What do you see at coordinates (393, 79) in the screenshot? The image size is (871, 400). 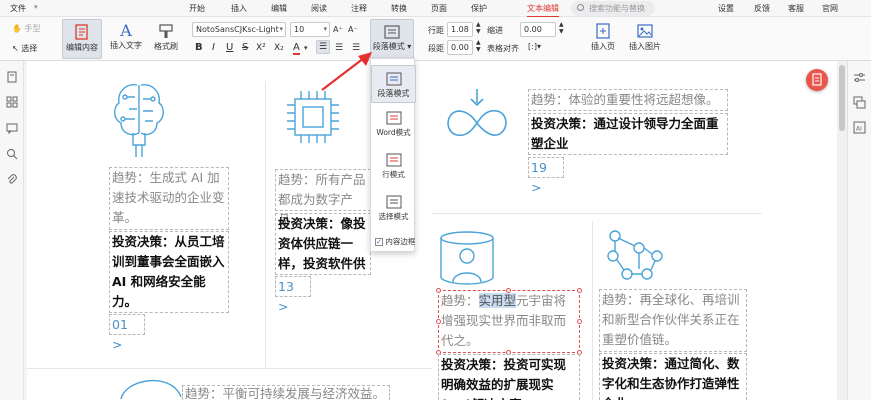 I see `paragraph-mode-icon` at bounding box center [393, 79].